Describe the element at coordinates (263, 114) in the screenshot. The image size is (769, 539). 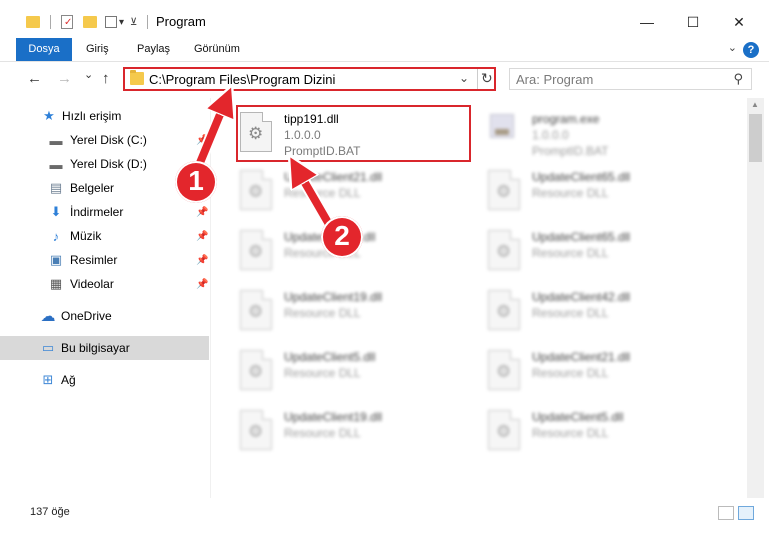
I see `annotation-arrows` at that location.